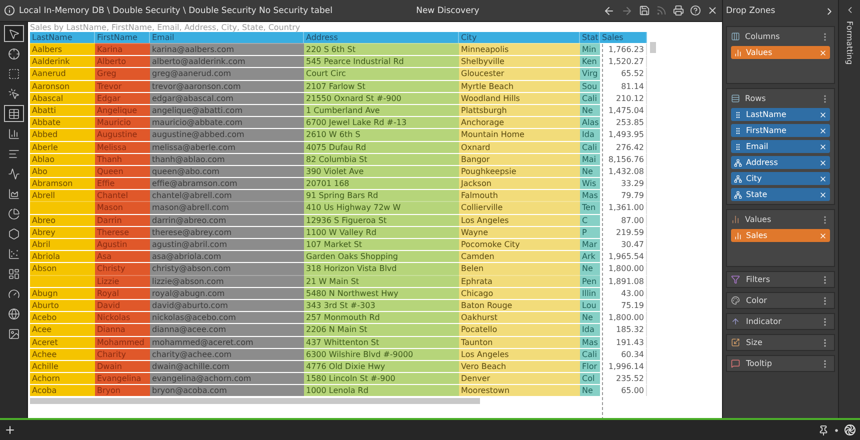 This screenshot has width=860, height=440. What do you see at coordinates (227, 280) in the screenshot?
I see `table-cell: lizzie@abson.com` at bounding box center [227, 280].